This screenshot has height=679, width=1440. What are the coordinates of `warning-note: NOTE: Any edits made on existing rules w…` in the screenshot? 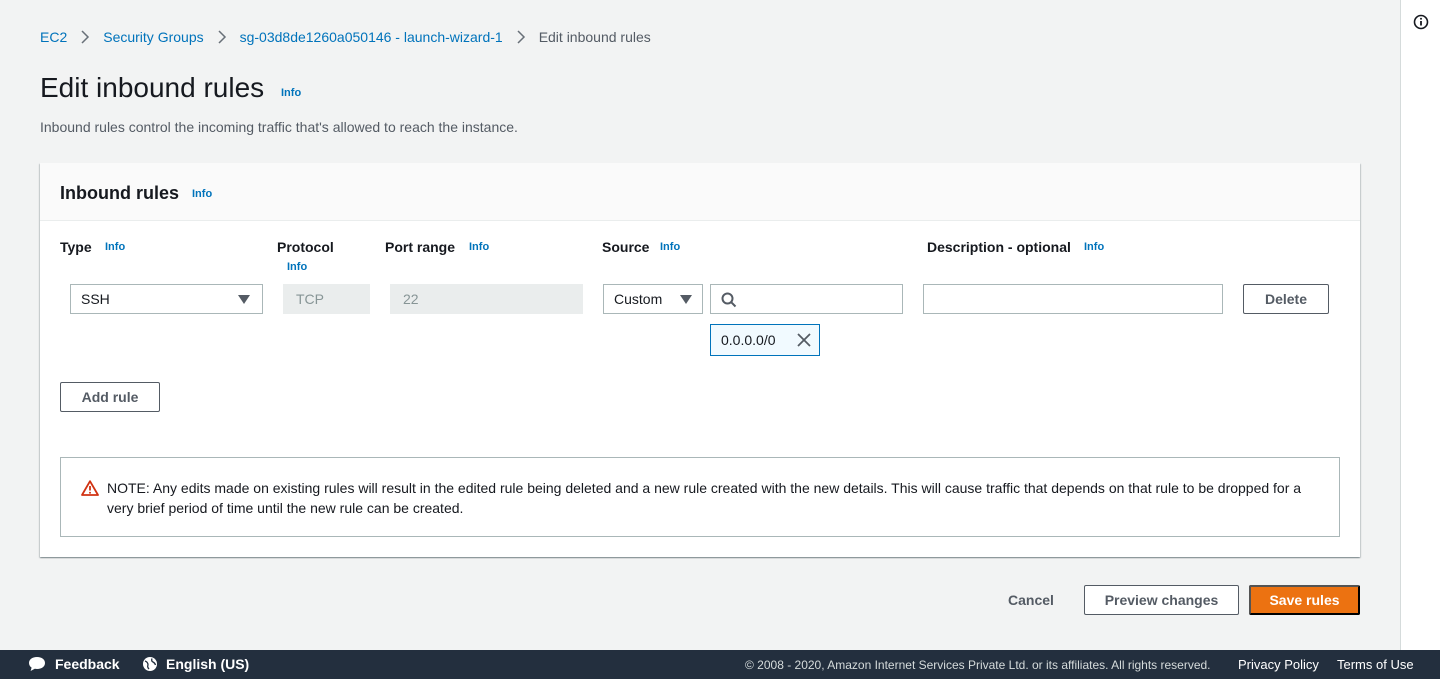 It's located at (700, 497).